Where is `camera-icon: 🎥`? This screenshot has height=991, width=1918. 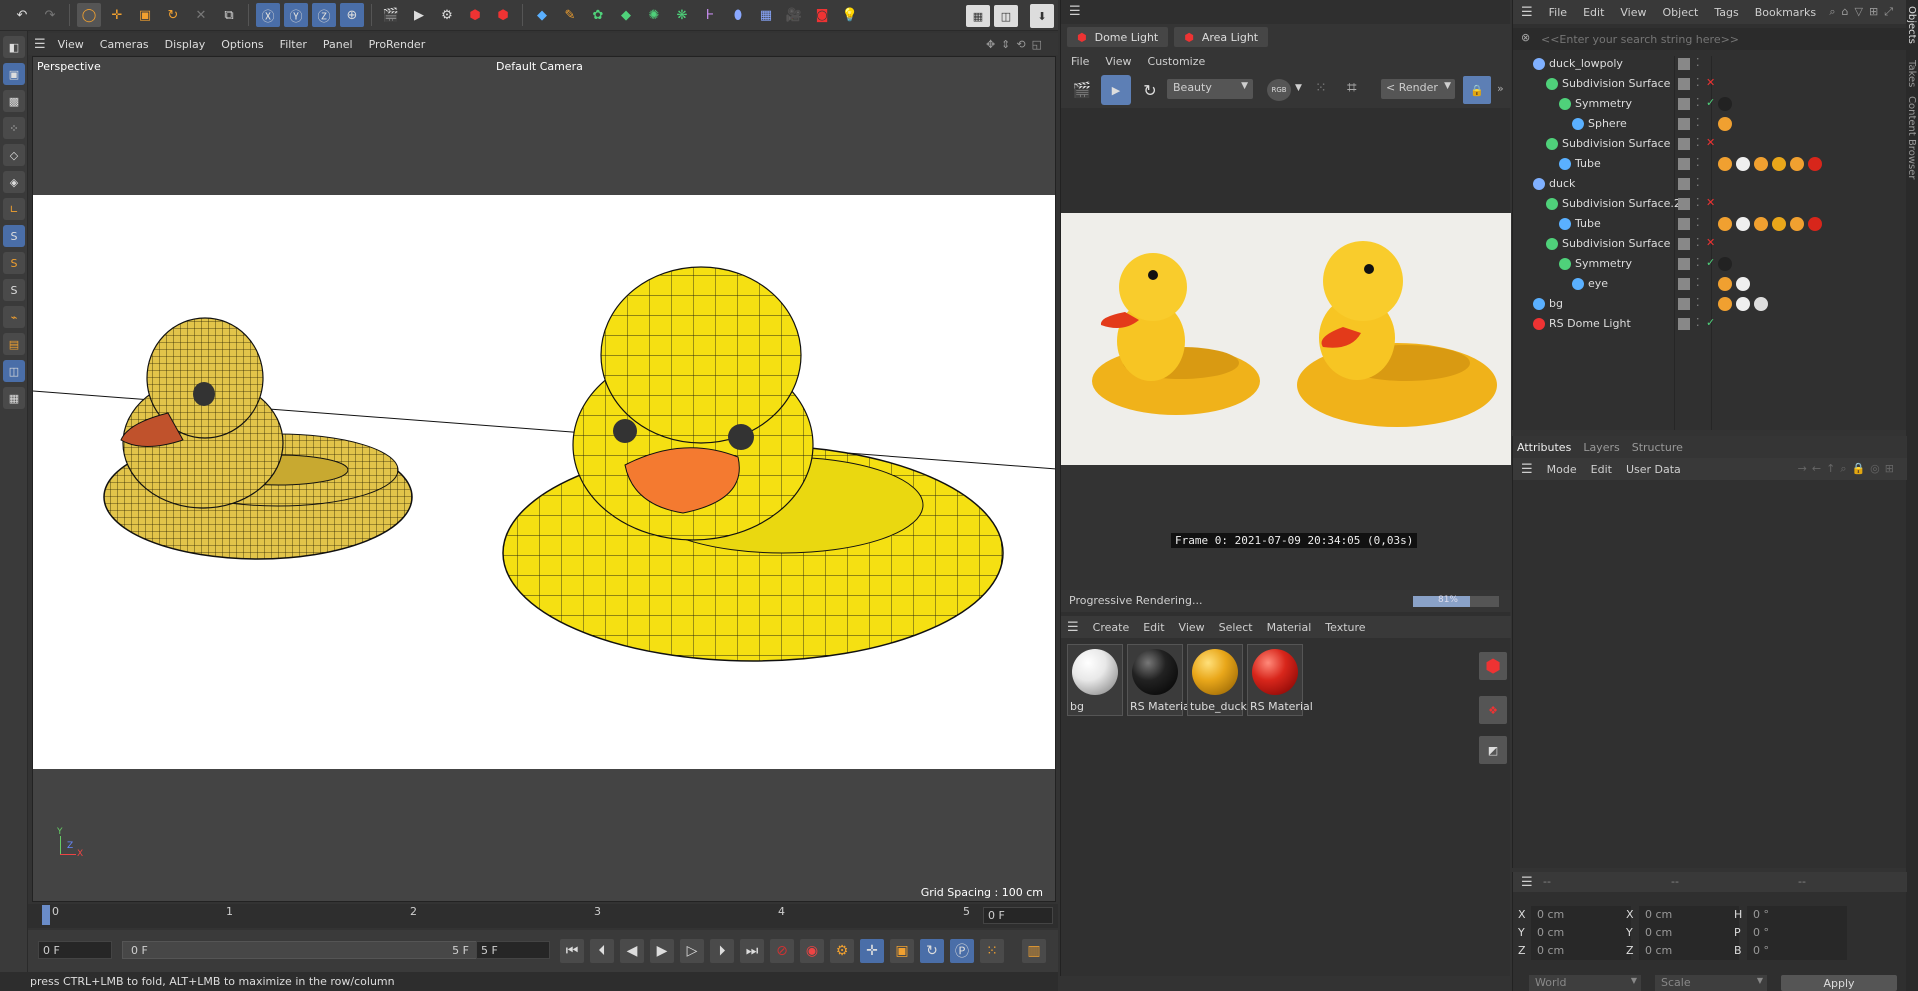
camera-icon: 🎥 is located at coordinates (794, 15).